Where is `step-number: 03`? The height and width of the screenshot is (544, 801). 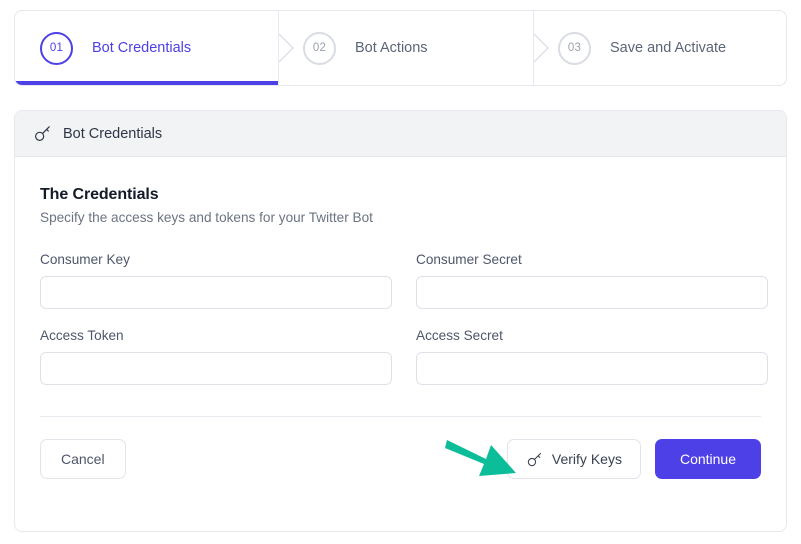
step-number: 03 is located at coordinates (574, 48).